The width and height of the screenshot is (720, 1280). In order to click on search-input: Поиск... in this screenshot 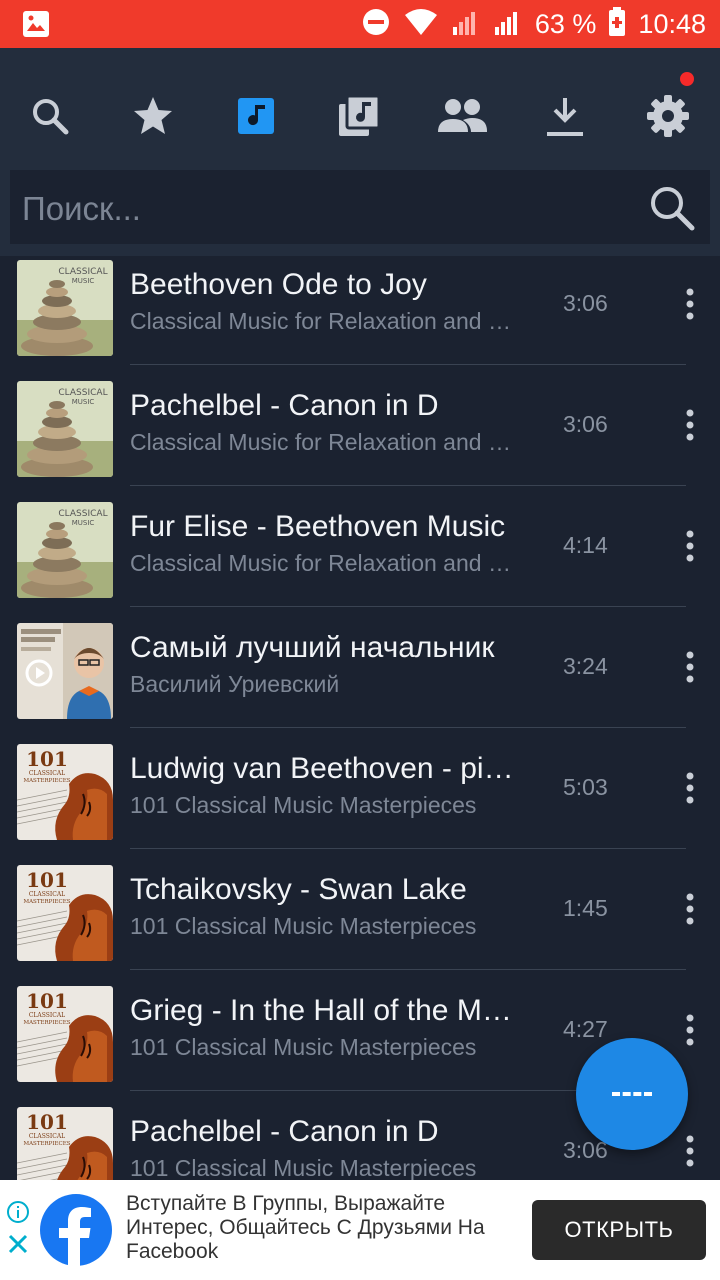, I will do `click(360, 207)`.